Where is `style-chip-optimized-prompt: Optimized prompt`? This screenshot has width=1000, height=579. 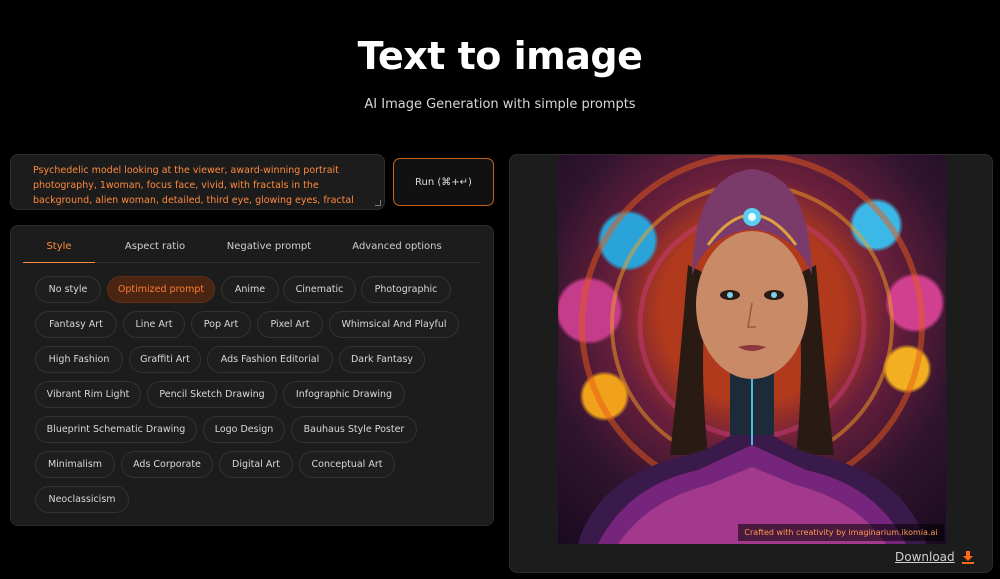 style-chip-optimized-prompt: Optimized prompt is located at coordinates (161, 289).